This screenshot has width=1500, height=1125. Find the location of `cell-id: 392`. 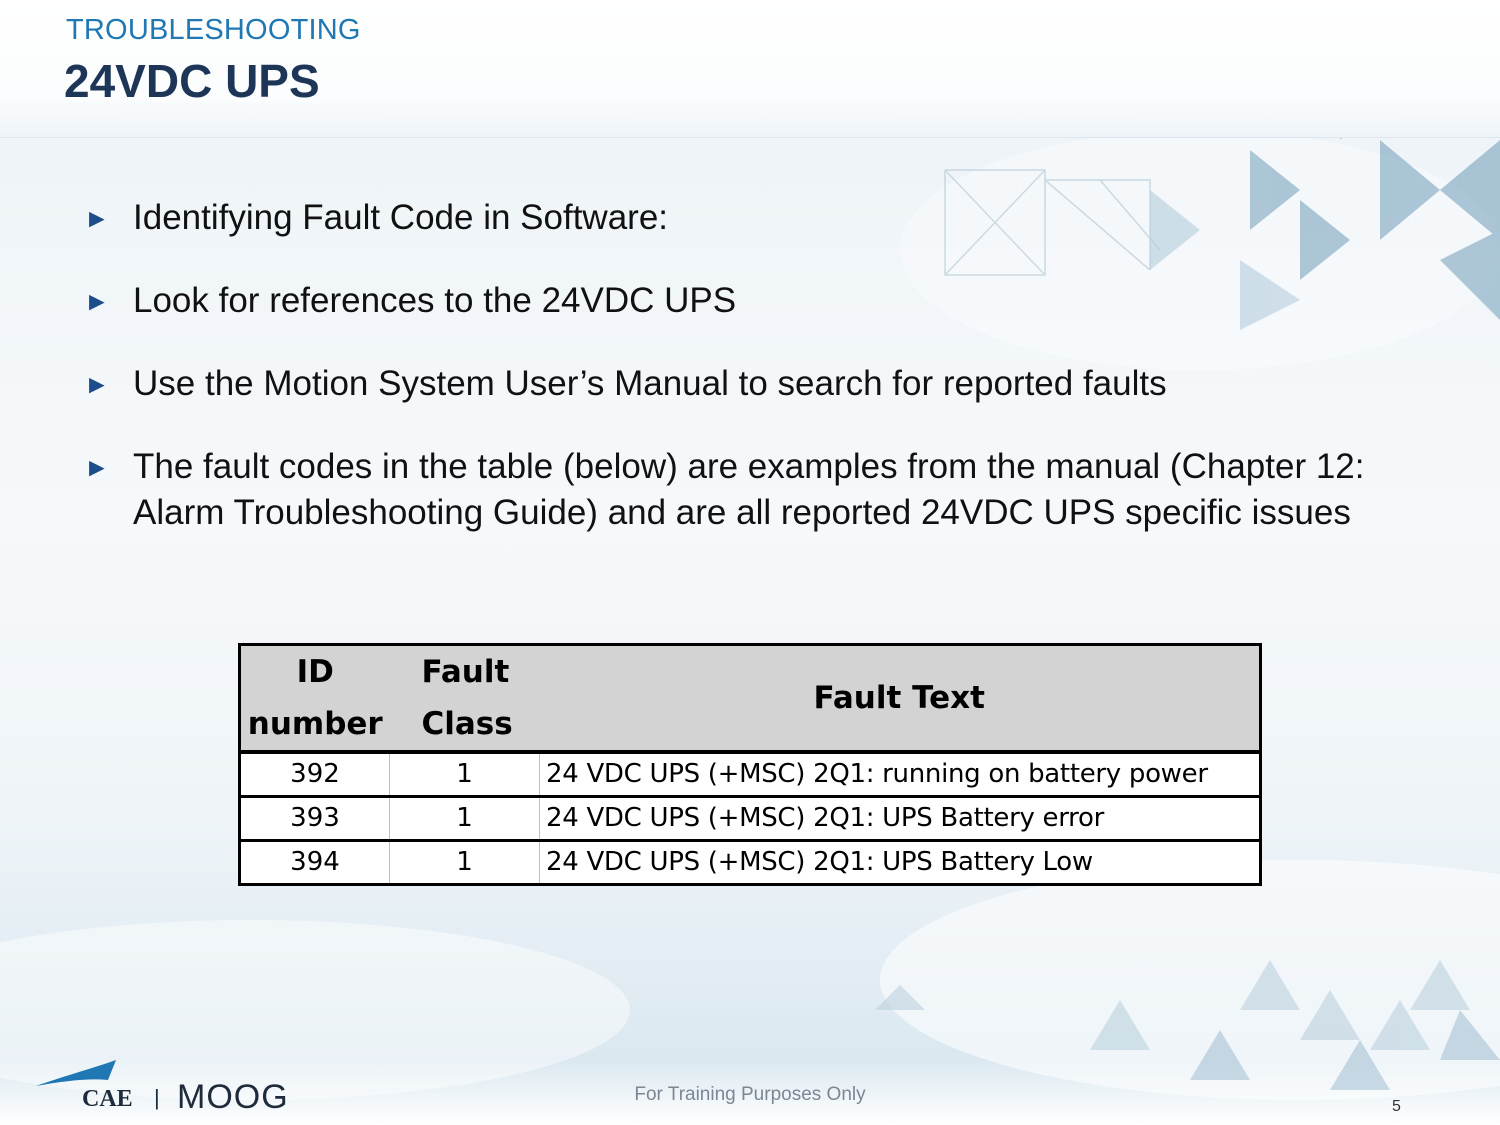

cell-id: 392 is located at coordinates (314, 775).